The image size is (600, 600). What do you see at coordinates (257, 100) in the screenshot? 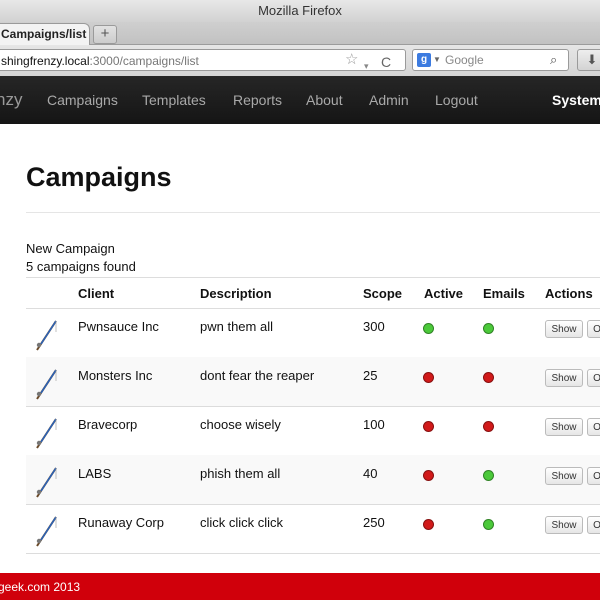
I see `nav-reports: Reports` at bounding box center [257, 100].